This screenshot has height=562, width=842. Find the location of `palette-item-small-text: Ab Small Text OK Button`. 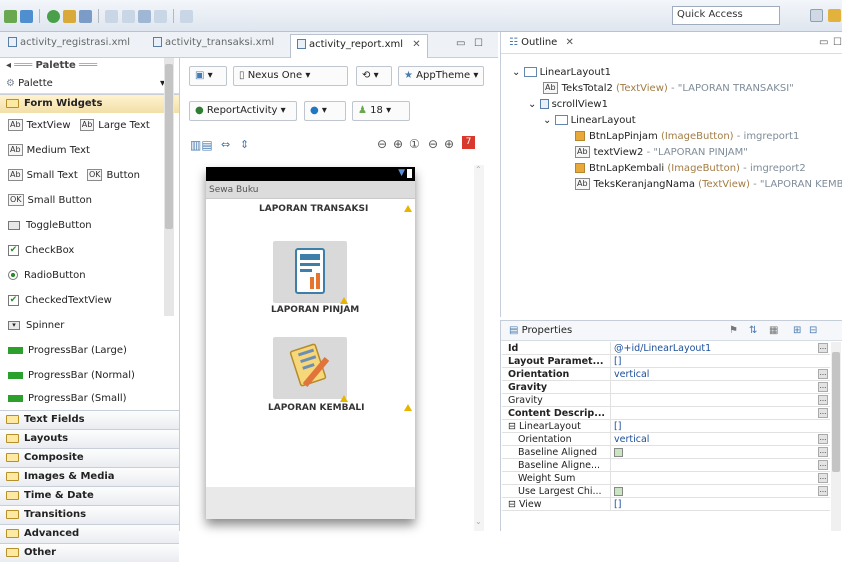

palette-item-small-text: Ab Small Text OK Button is located at coordinates (89, 175).